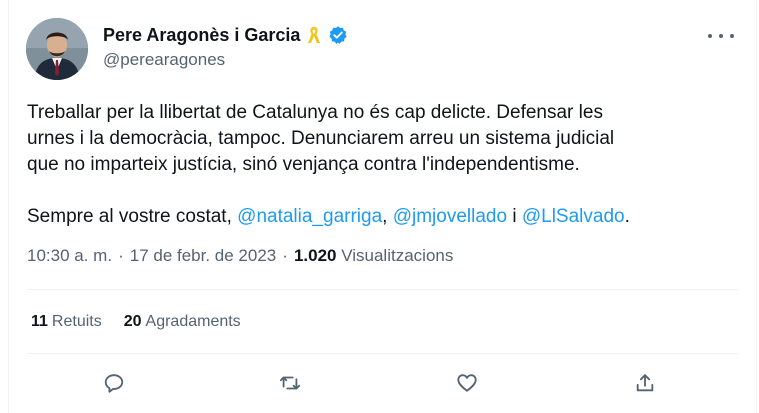 This screenshot has width=759, height=413. I want to click on mention-link: @natalia_garriga, so click(309, 216).